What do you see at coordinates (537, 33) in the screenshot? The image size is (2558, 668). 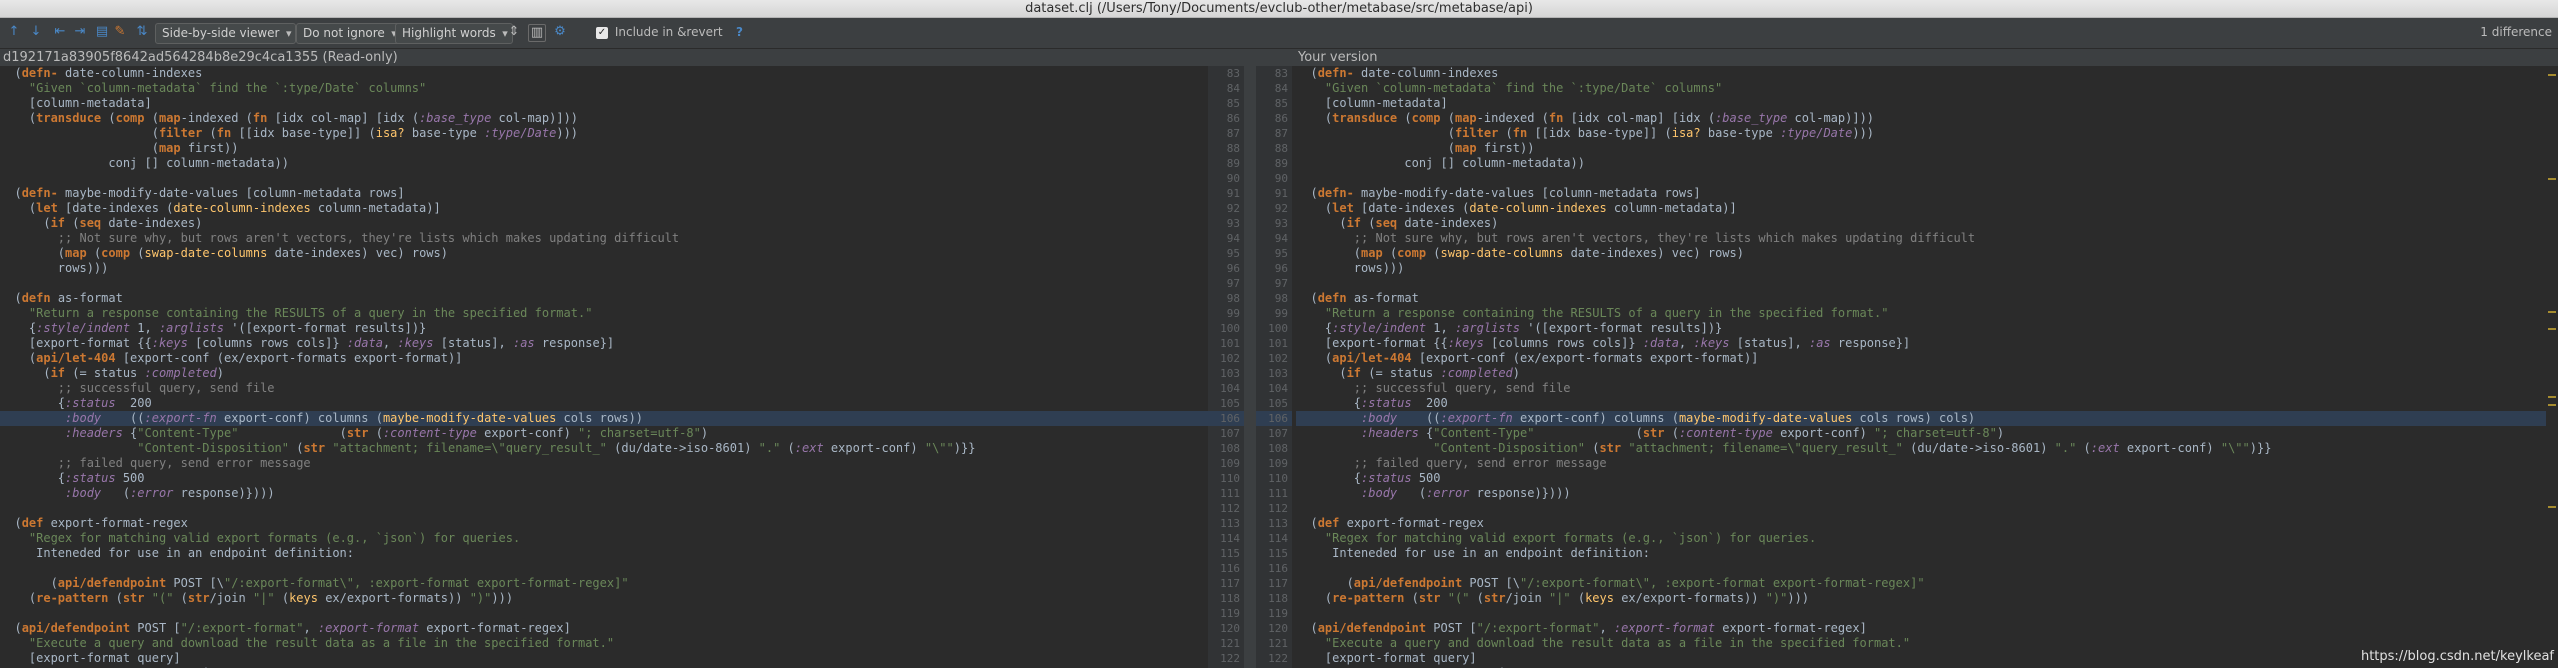 I see `sync-scroll-icon: ▥` at bounding box center [537, 33].